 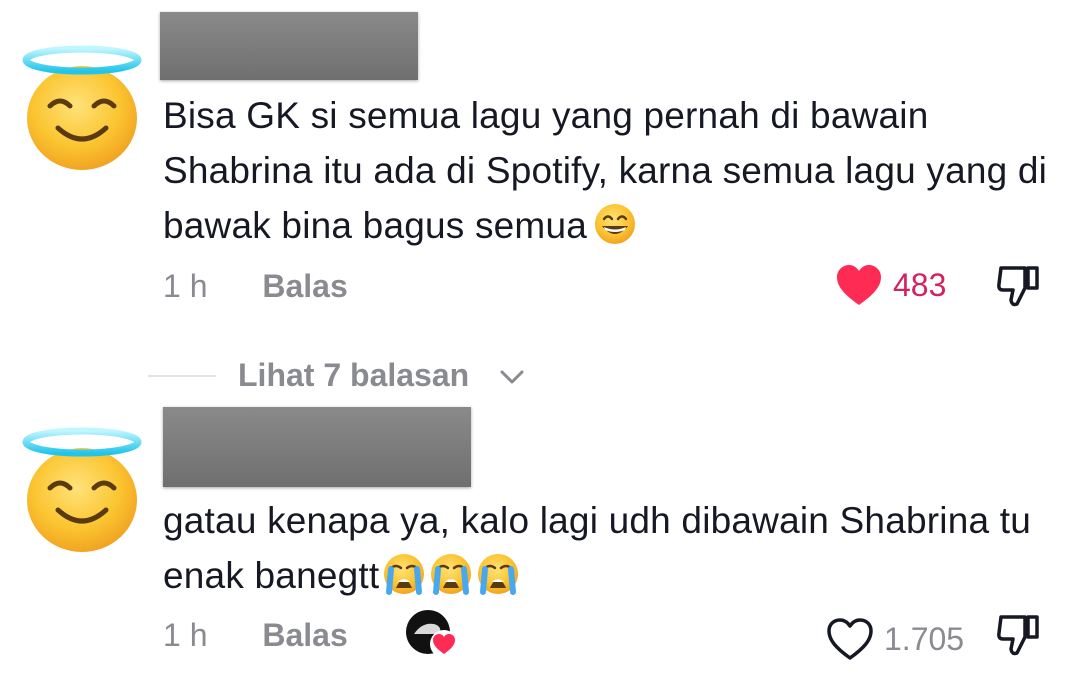 I want to click on like-count: 1.705, so click(x=924, y=638).